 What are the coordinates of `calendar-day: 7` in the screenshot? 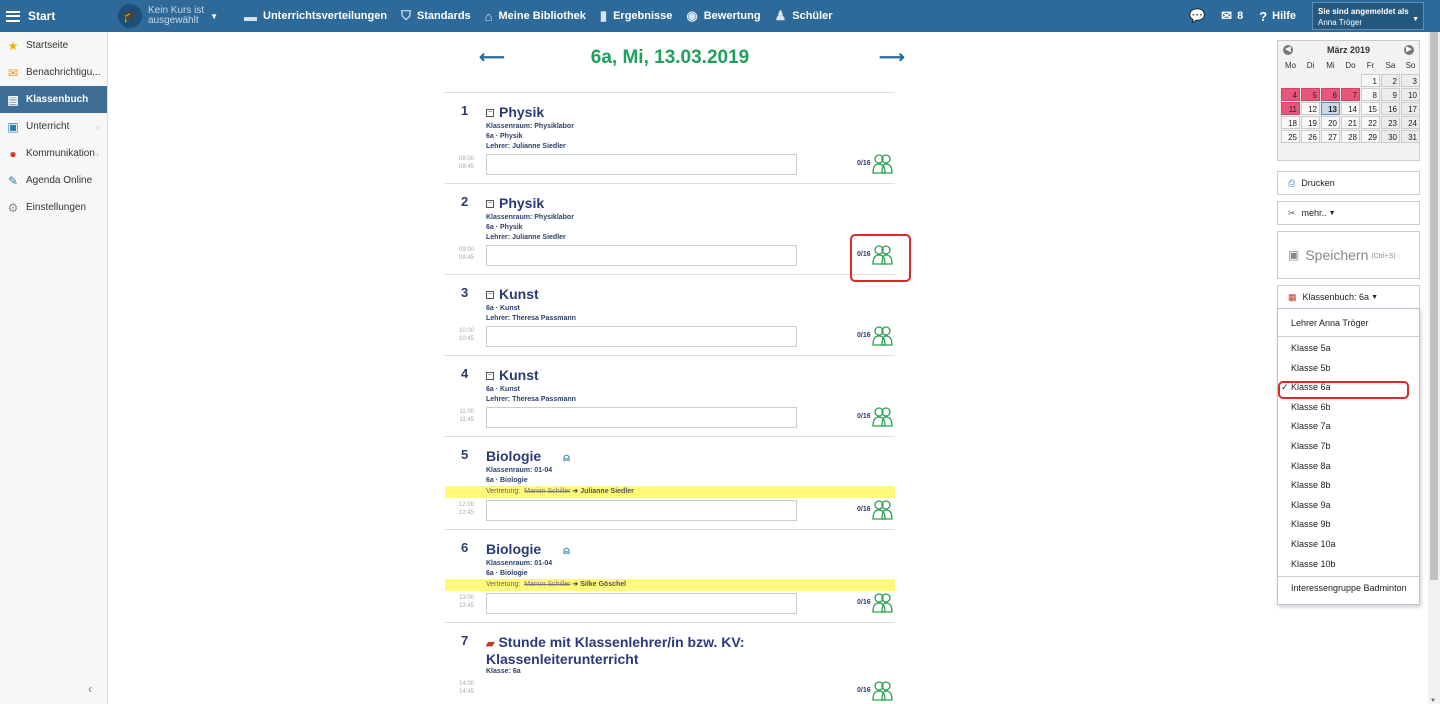 It's located at (1350, 94).